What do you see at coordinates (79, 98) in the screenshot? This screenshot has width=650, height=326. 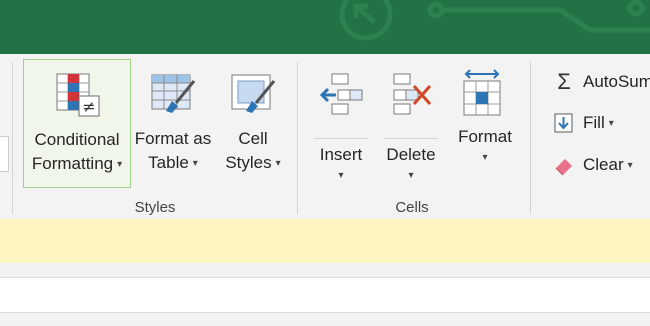 I see `conditional-formatting-icon: ≠` at bounding box center [79, 98].